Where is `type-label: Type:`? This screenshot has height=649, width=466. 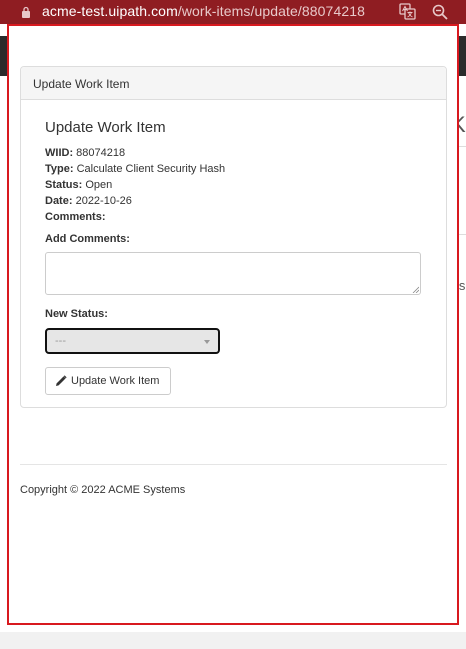
type-label: Type: is located at coordinates (59, 169).